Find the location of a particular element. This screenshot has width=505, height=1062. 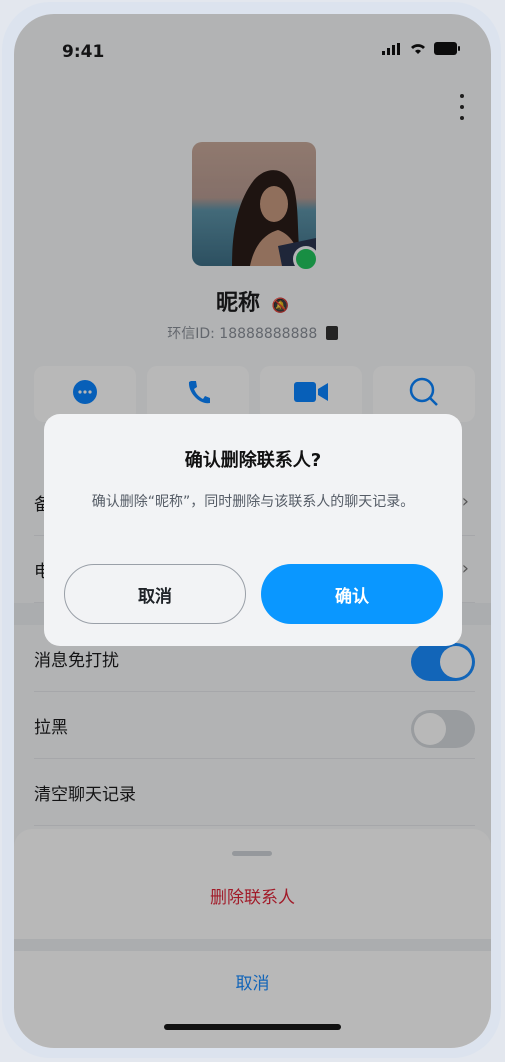

dialog-confirm-button: 确认 is located at coordinates (352, 594).